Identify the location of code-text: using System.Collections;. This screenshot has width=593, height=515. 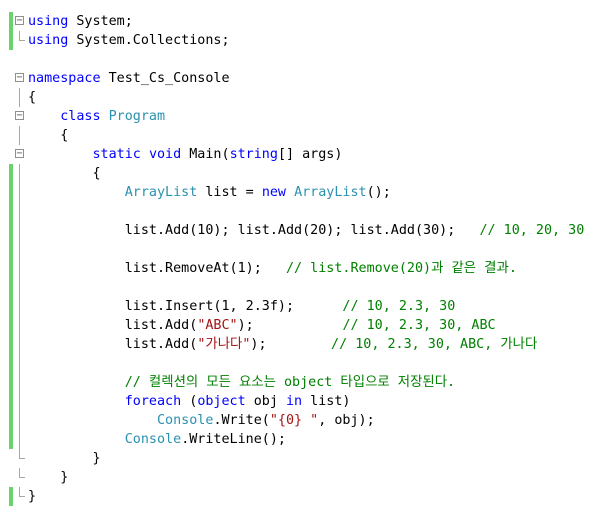
(129, 40).